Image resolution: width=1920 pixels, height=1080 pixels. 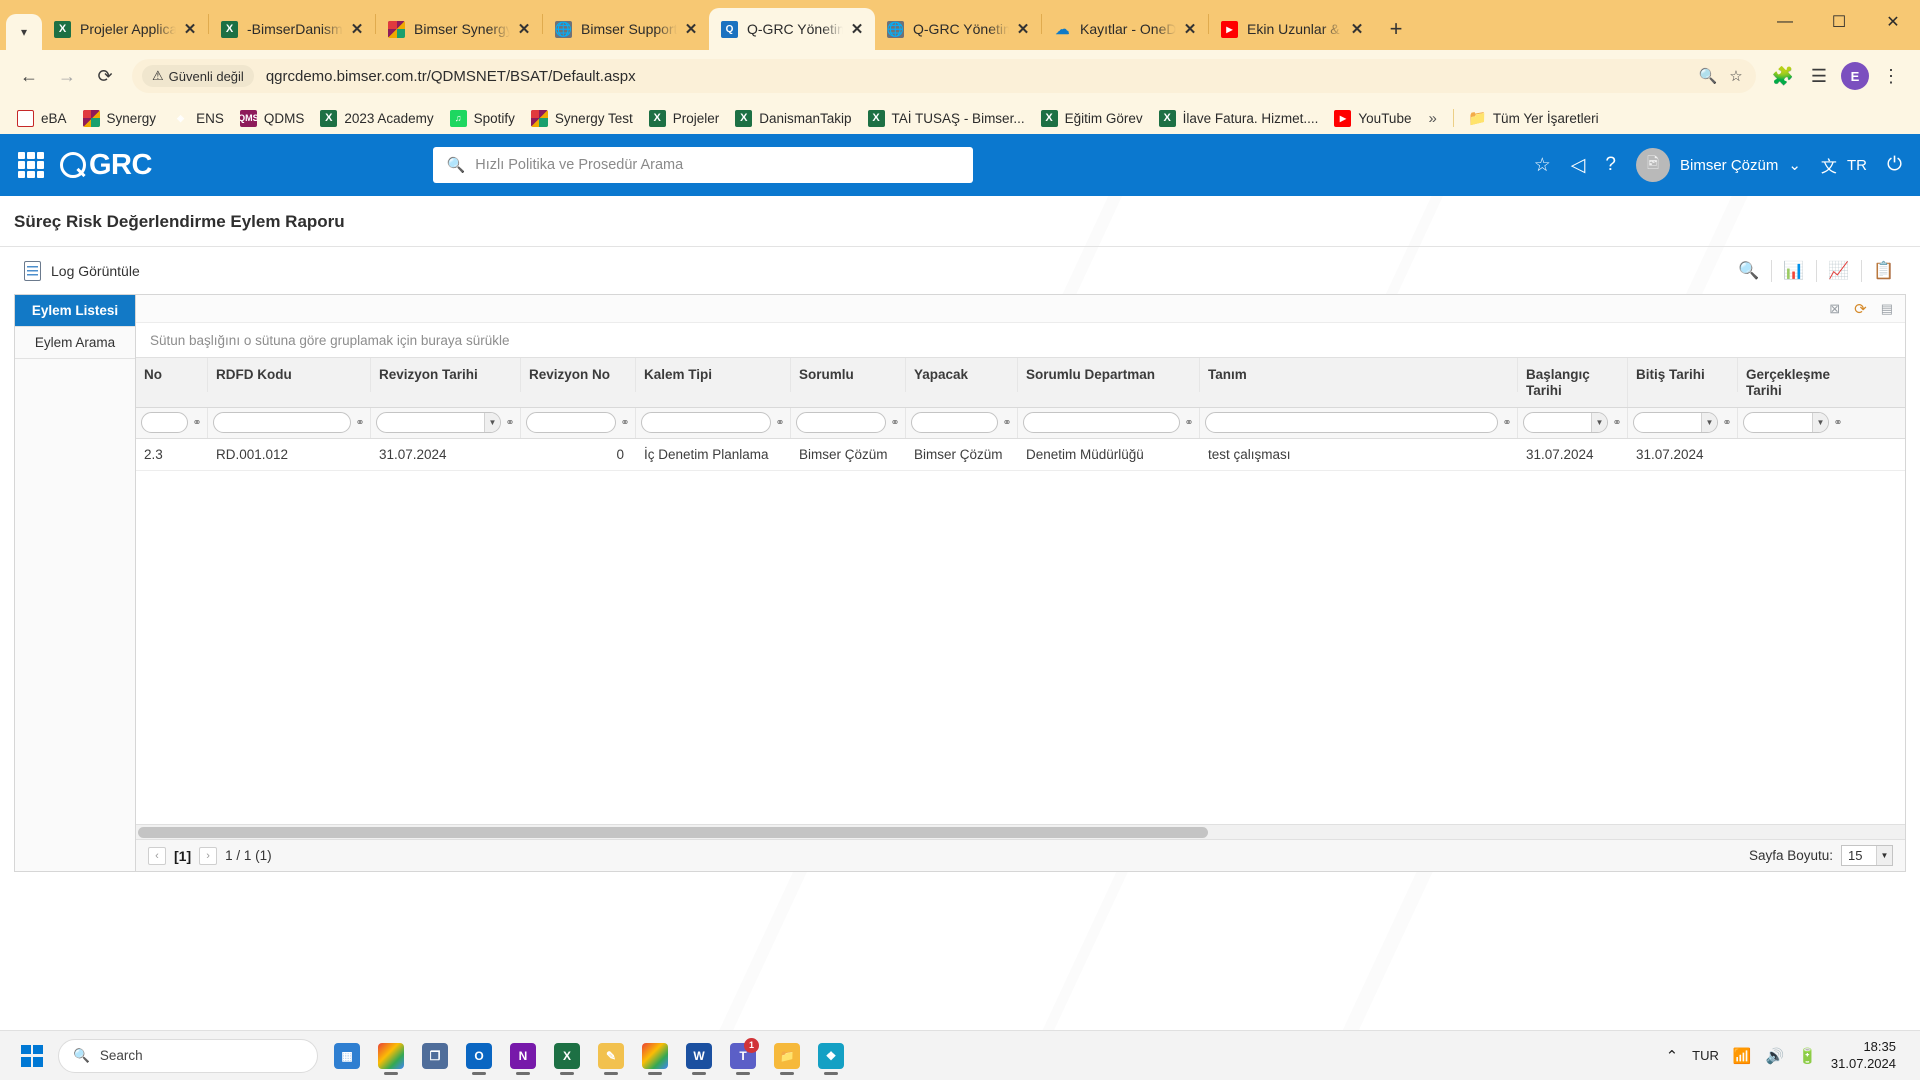 I want to click on column-header: RDFD Kodu, so click(x=289, y=375).